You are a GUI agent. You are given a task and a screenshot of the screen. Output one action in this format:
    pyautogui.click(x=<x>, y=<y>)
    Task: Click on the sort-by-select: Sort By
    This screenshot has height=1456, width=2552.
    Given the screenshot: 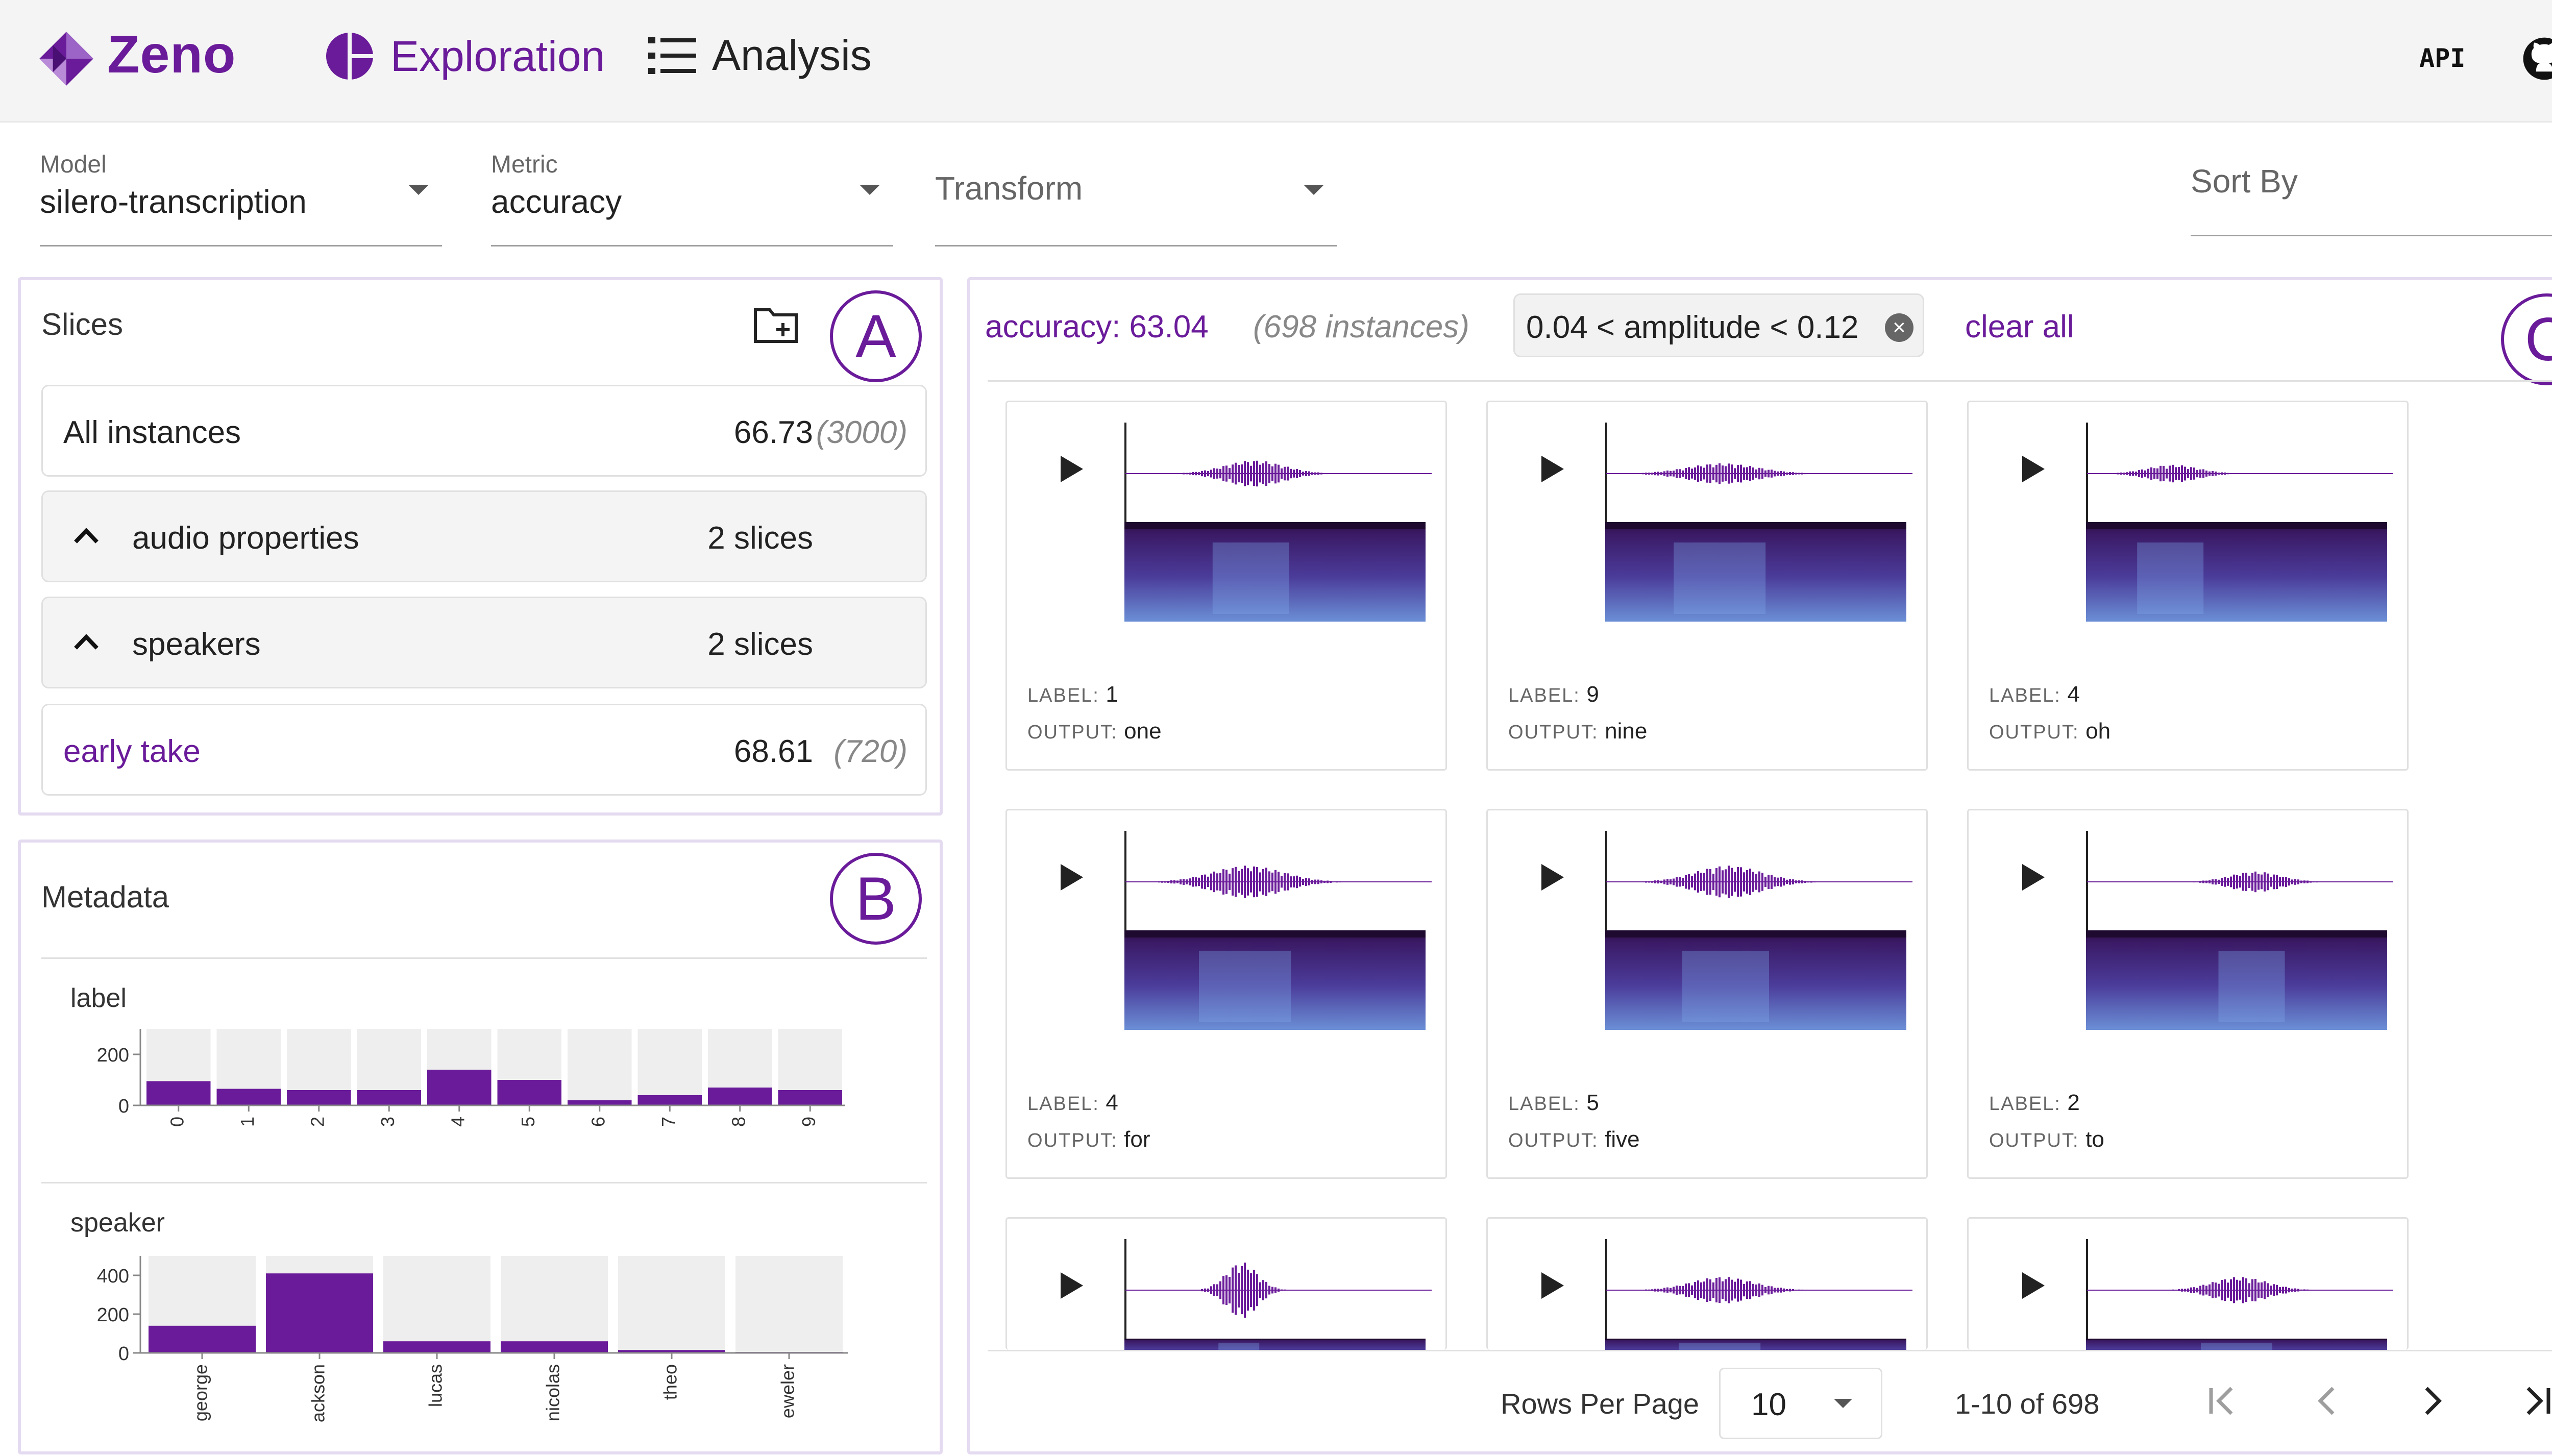 What is the action you would take?
    pyautogui.click(x=2371, y=174)
    